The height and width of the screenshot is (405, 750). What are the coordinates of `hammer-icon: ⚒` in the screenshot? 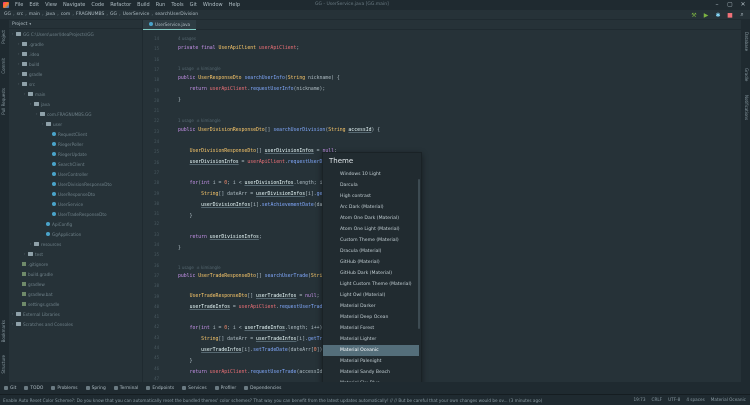 It's located at (694, 15).